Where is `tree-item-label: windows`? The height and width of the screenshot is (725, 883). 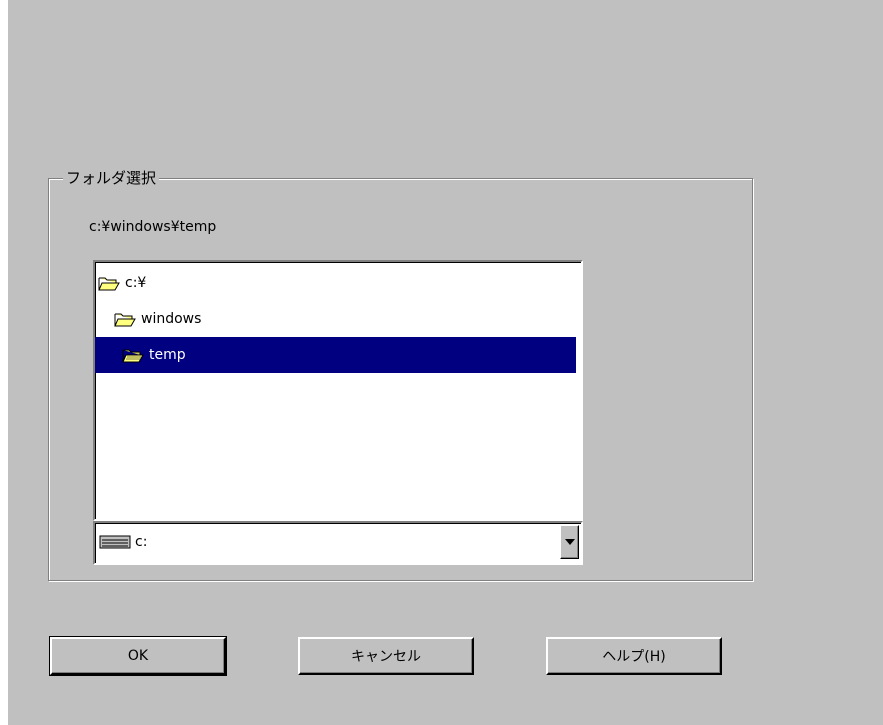 tree-item-label: windows is located at coordinates (171, 319).